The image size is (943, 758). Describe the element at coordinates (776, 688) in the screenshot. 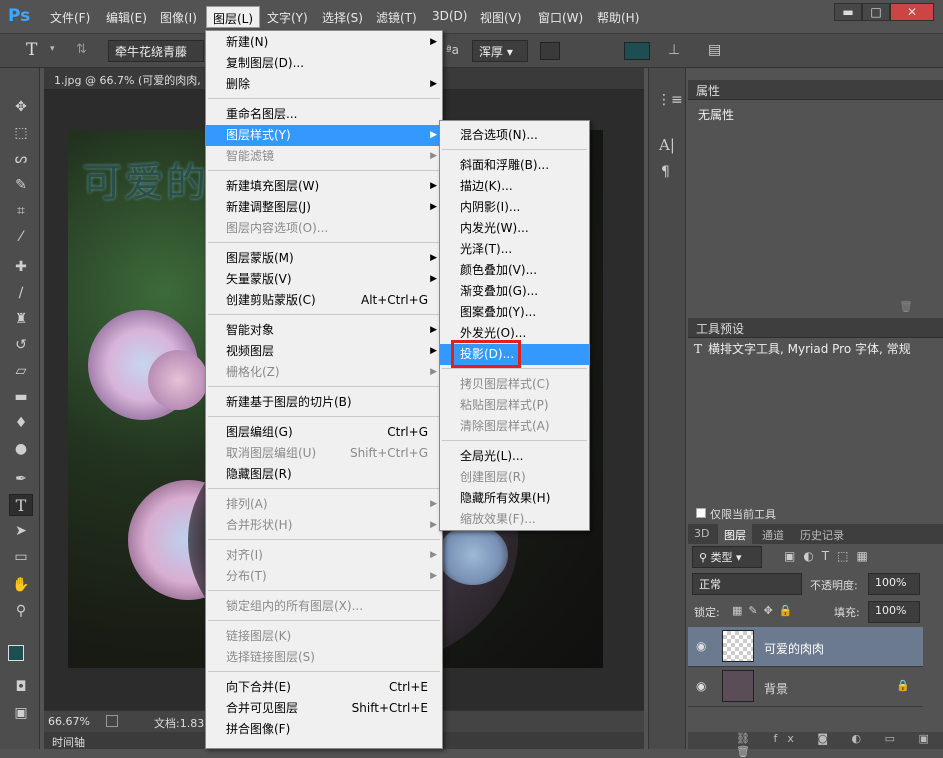

I see `layer-name: 背景` at that location.